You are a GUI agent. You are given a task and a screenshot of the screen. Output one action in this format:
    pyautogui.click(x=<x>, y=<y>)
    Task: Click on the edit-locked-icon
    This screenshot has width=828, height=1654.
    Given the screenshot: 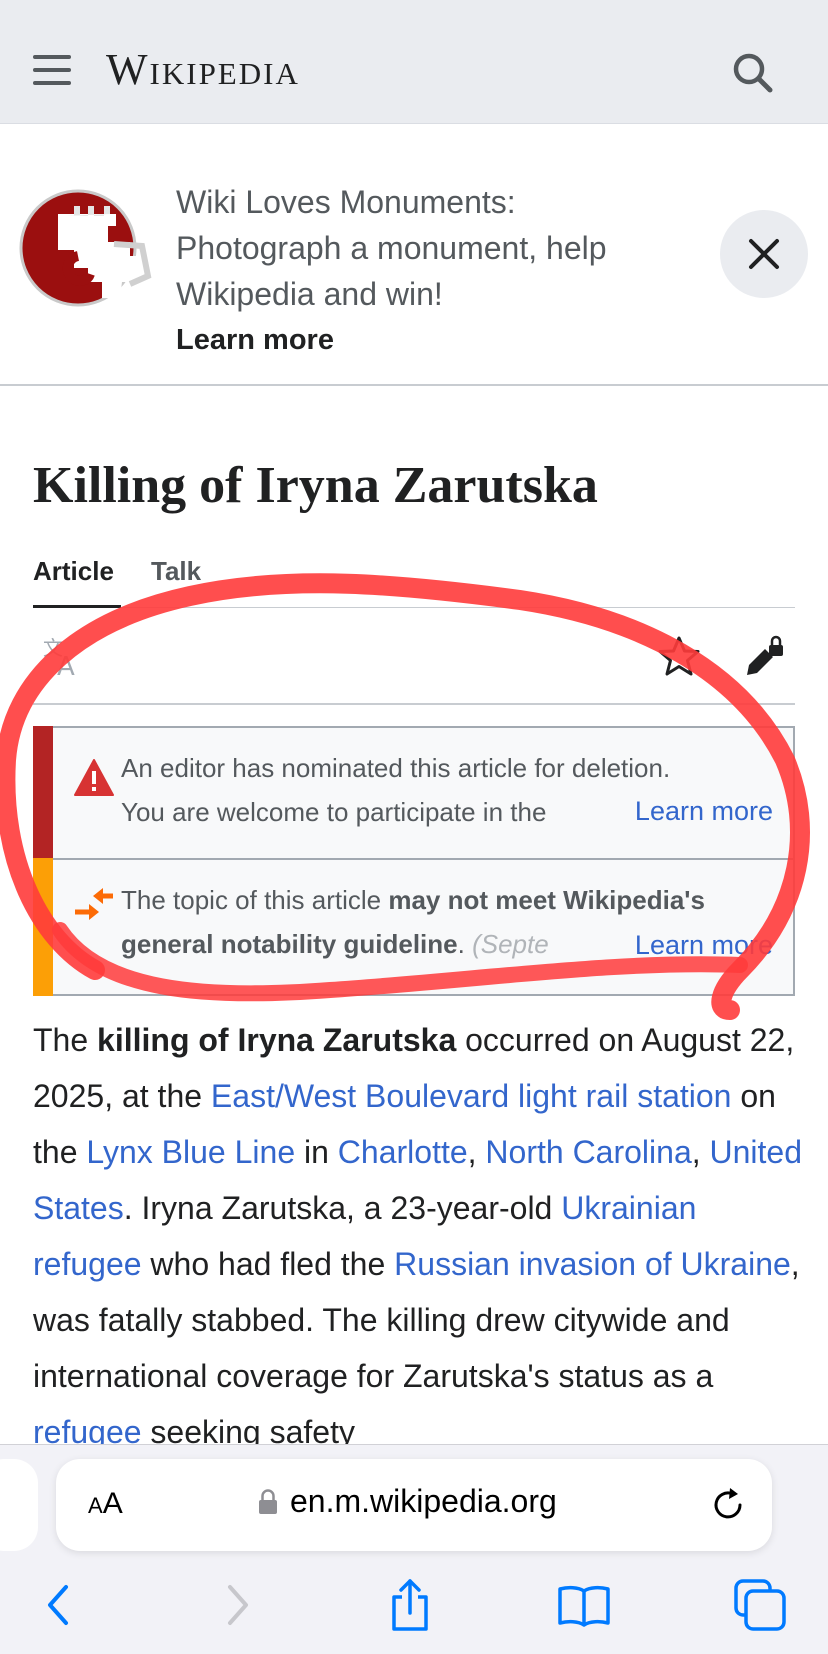 What is the action you would take?
    pyautogui.click(x=765, y=657)
    